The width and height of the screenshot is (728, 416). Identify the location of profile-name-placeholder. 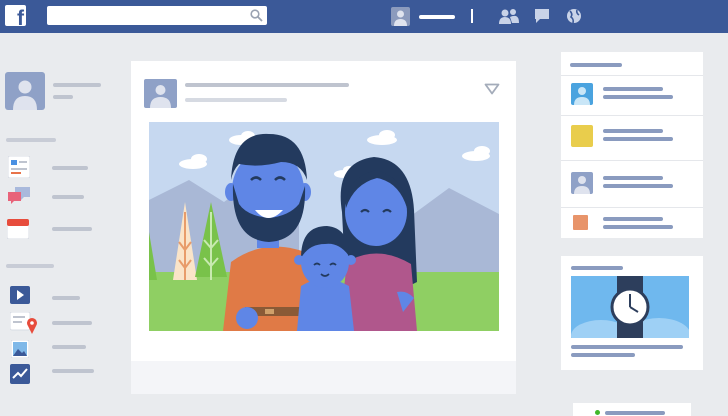
(437, 17).